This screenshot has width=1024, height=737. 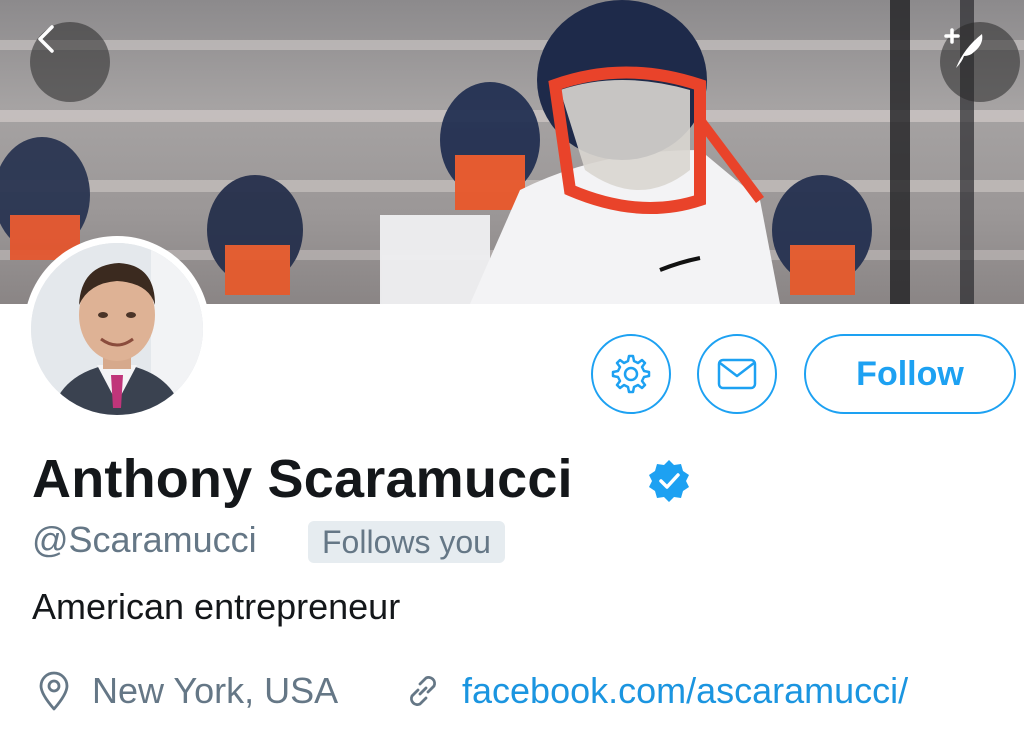 What do you see at coordinates (46, 39) in the screenshot?
I see `chevron-left-icon` at bounding box center [46, 39].